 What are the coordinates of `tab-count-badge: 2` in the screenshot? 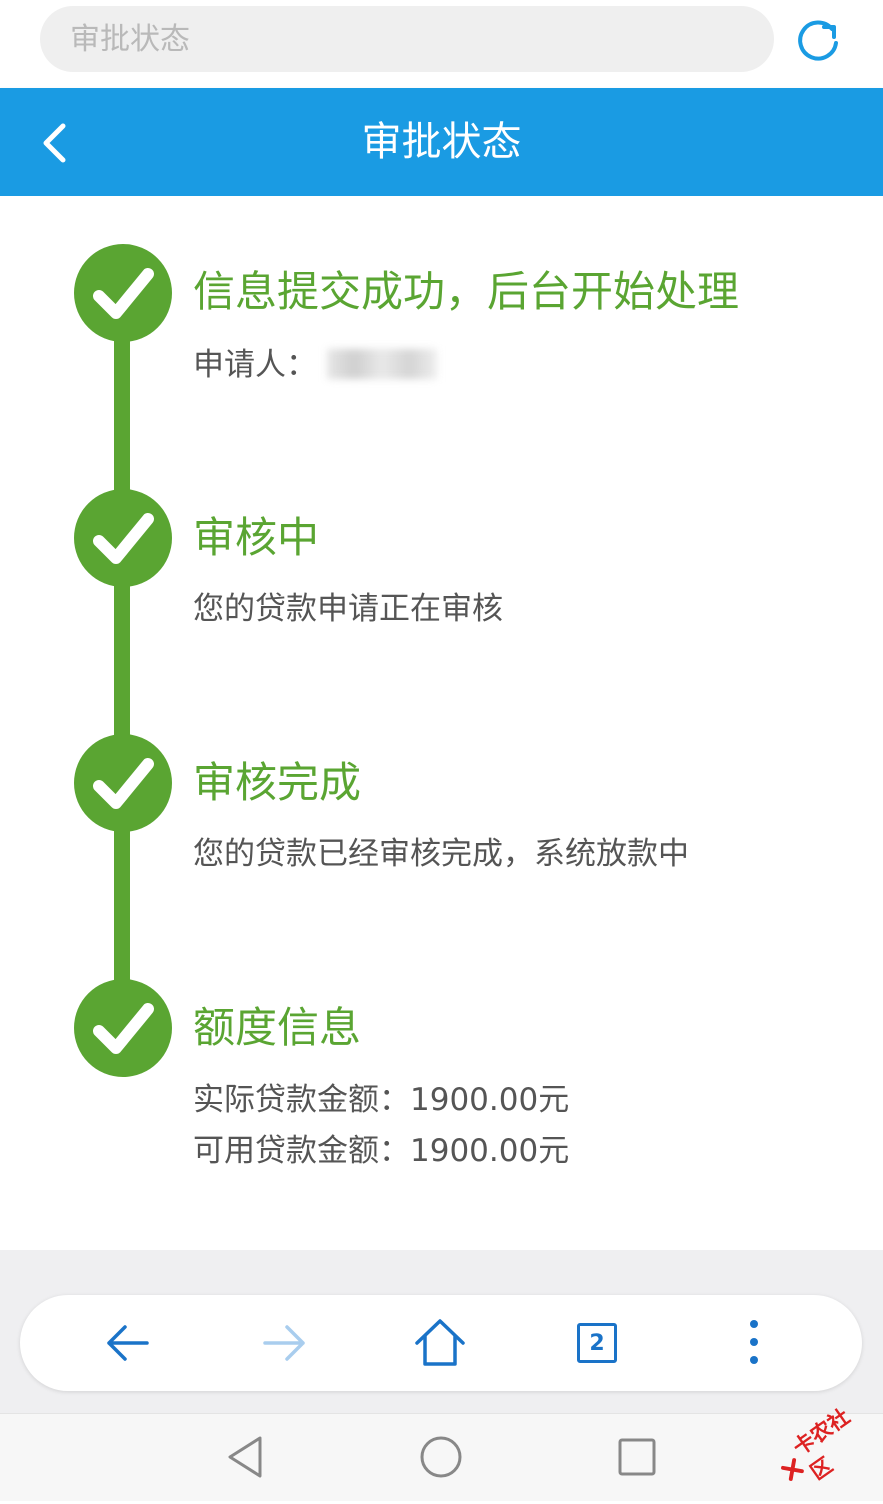 It's located at (597, 1343).